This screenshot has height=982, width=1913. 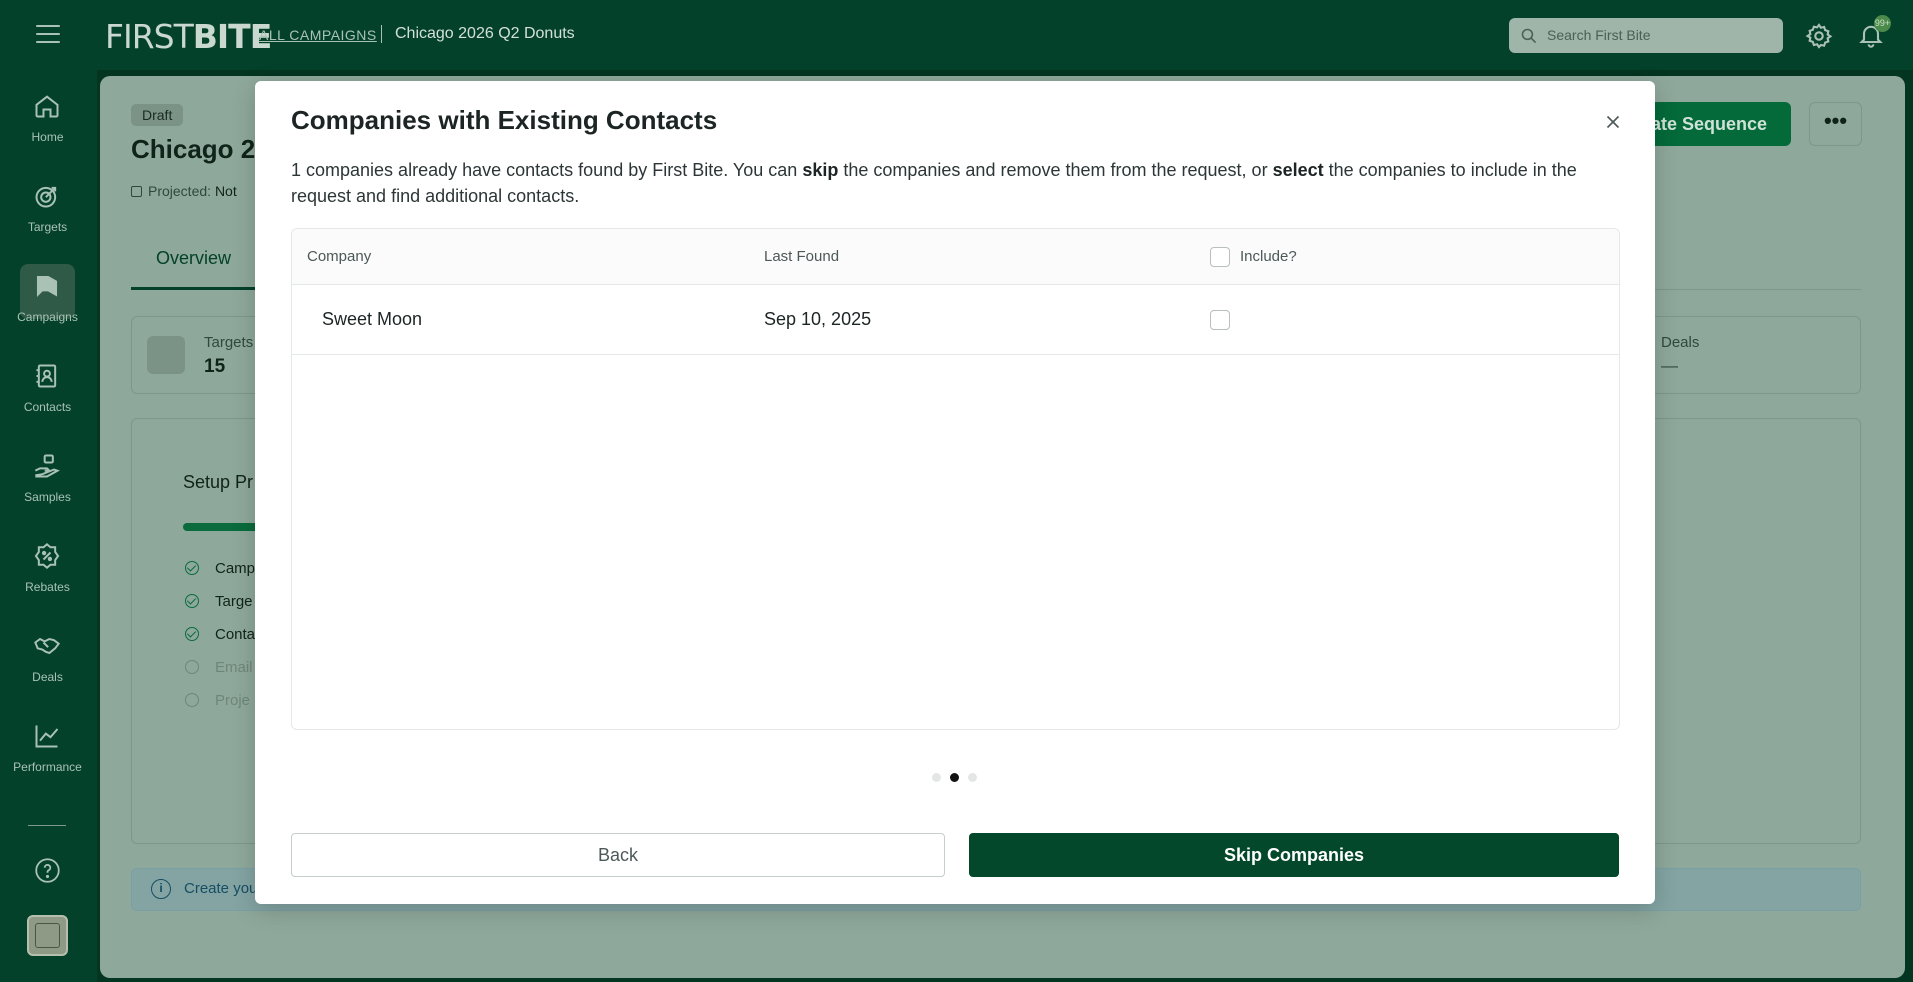 What do you see at coordinates (188, 36) in the screenshot?
I see `logo: FIRSTBITE` at bounding box center [188, 36].